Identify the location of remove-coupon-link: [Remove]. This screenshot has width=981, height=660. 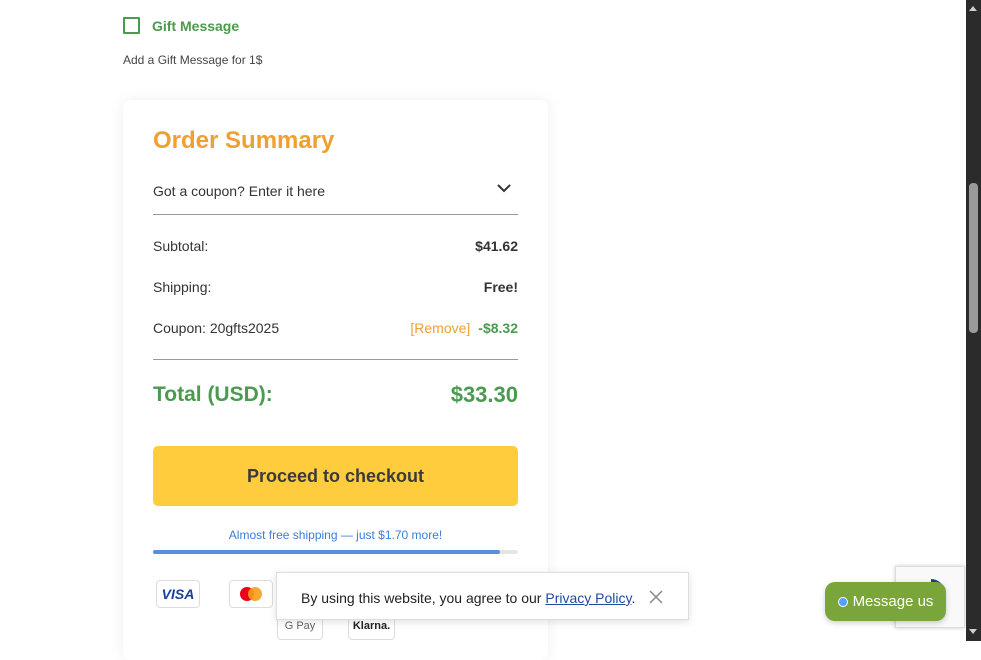
(440, 328).